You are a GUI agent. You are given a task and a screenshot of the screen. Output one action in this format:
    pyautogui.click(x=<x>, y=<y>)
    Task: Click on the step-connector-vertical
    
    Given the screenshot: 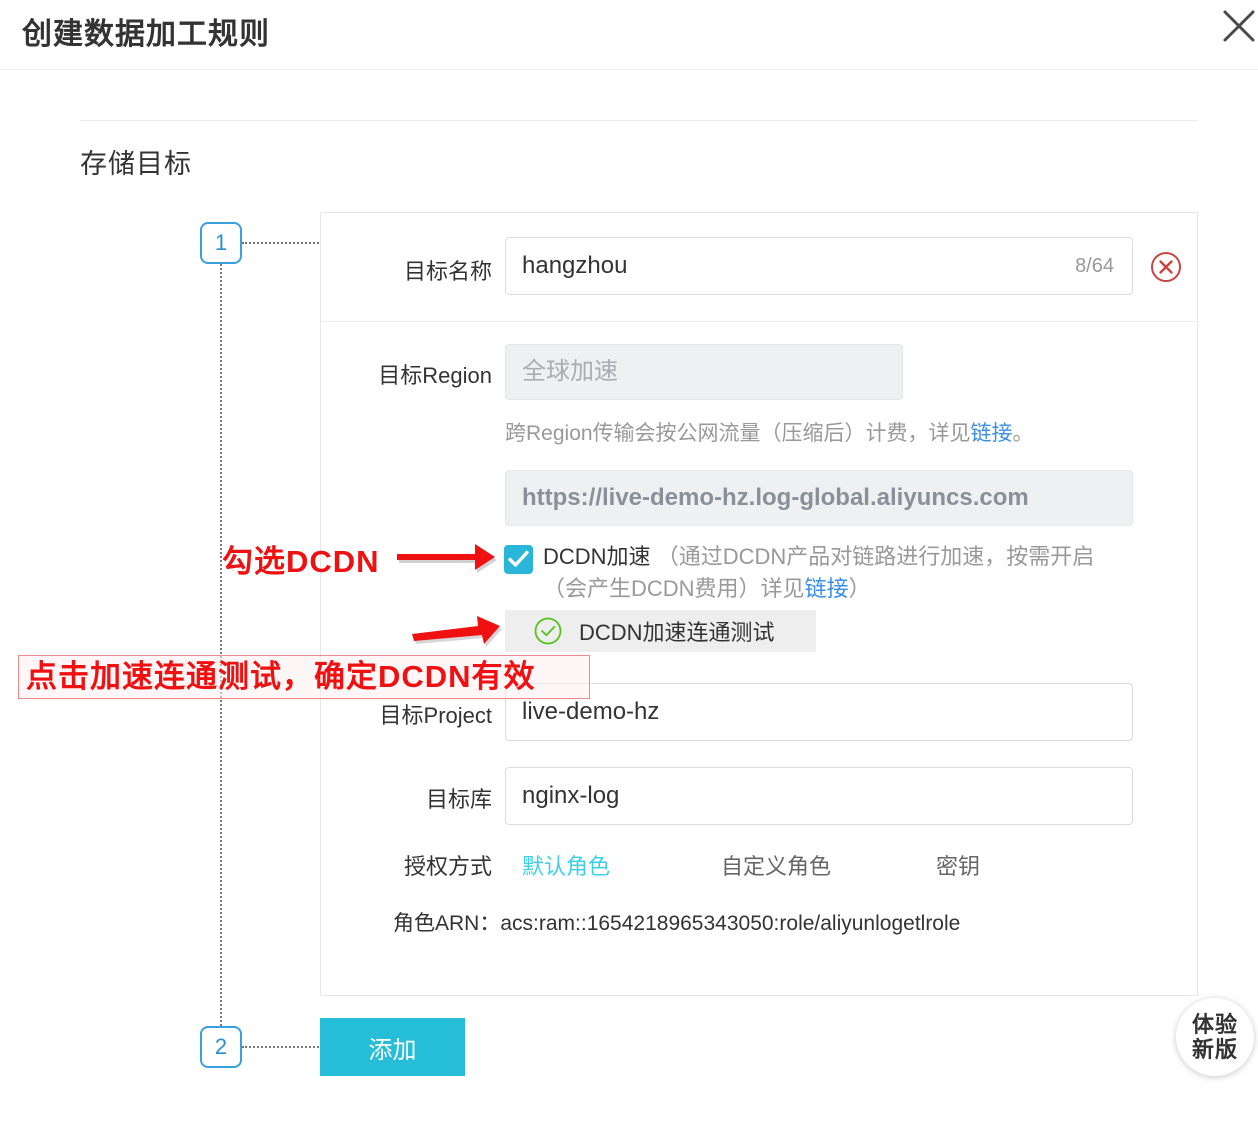 What is the action you would take?
    pyautogui.click(x=221, y=645)
    